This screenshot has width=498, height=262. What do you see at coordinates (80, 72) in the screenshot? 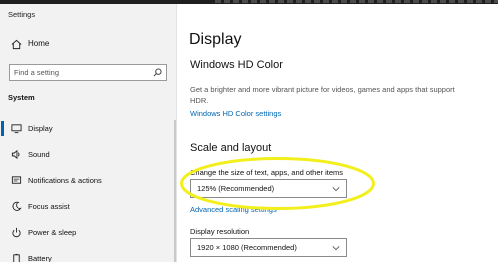
I see `search-input` at bounding box center [80, 72].